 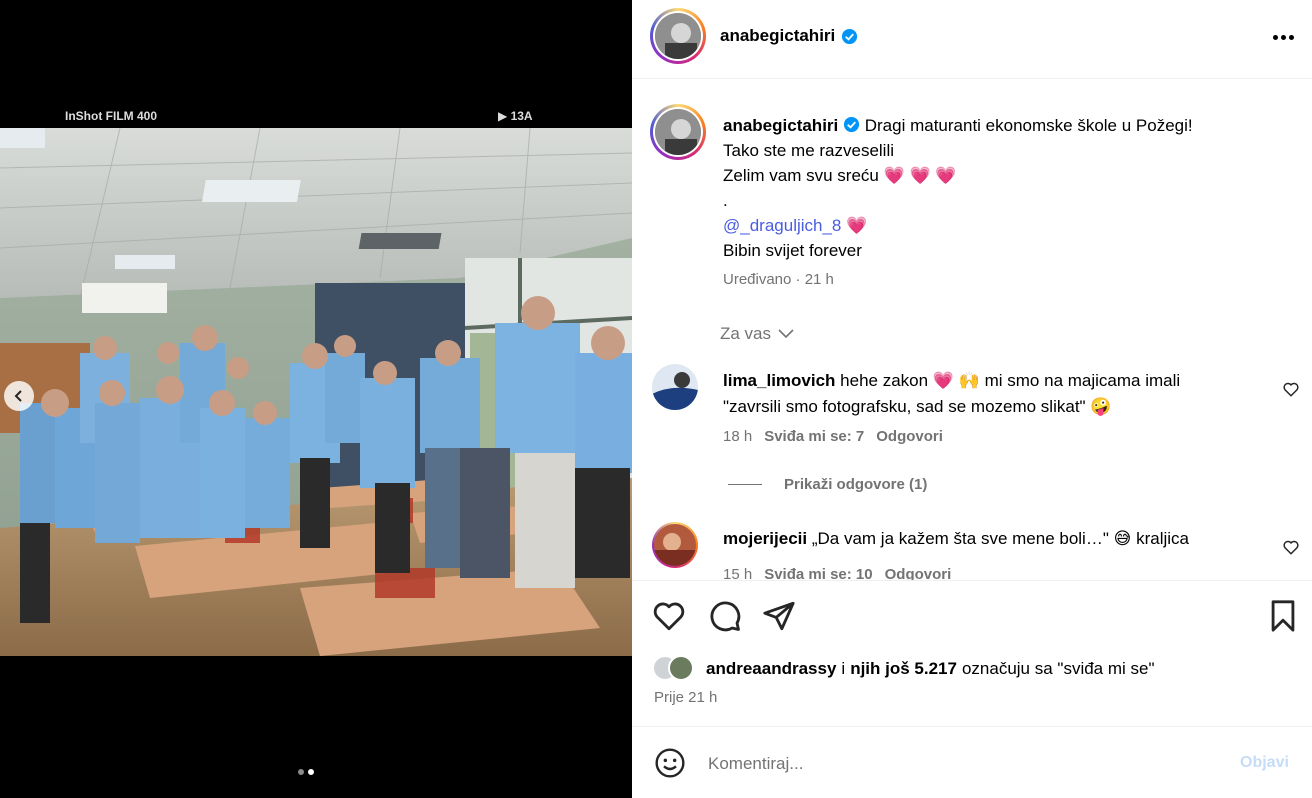 I want to click on heart-emoji: 💗, so click(x=857, y=225).